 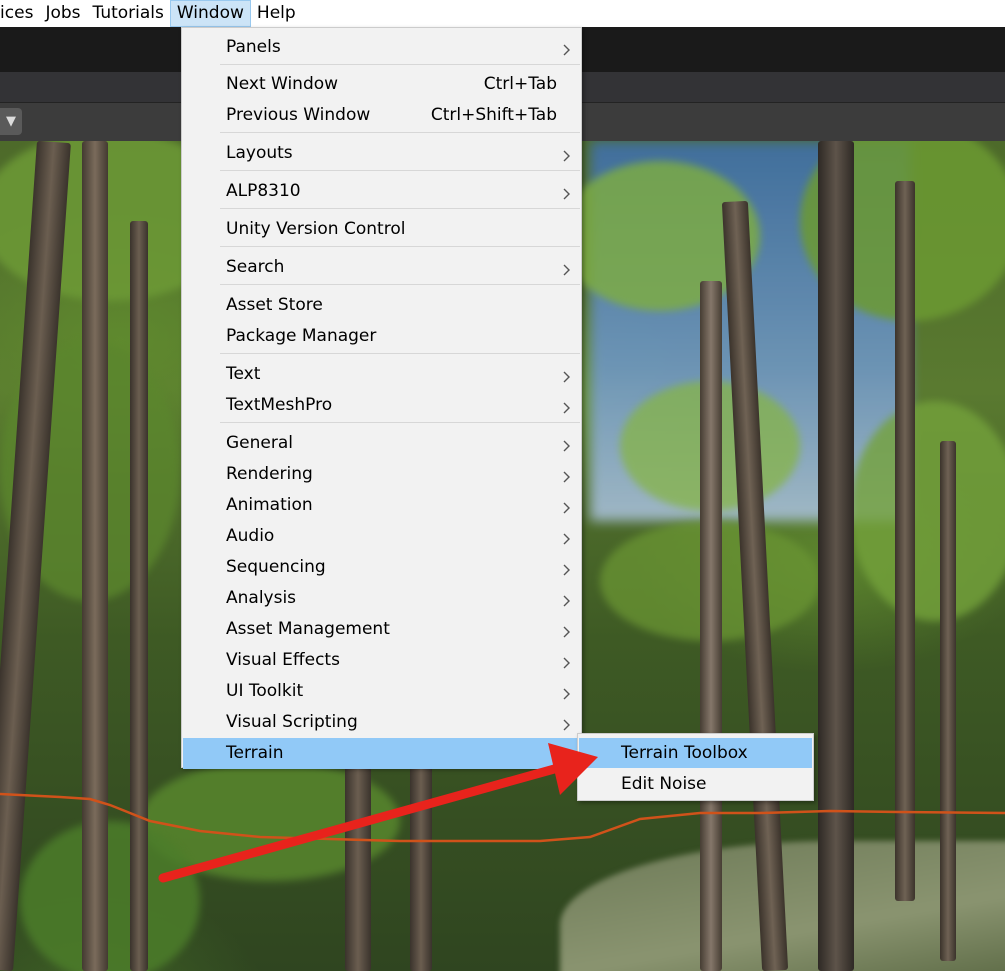 What do you see at coordinates (382, 474) in the screenshot?
I see `menu-item-rendering: Rendering` at bounding box center [382, 474].